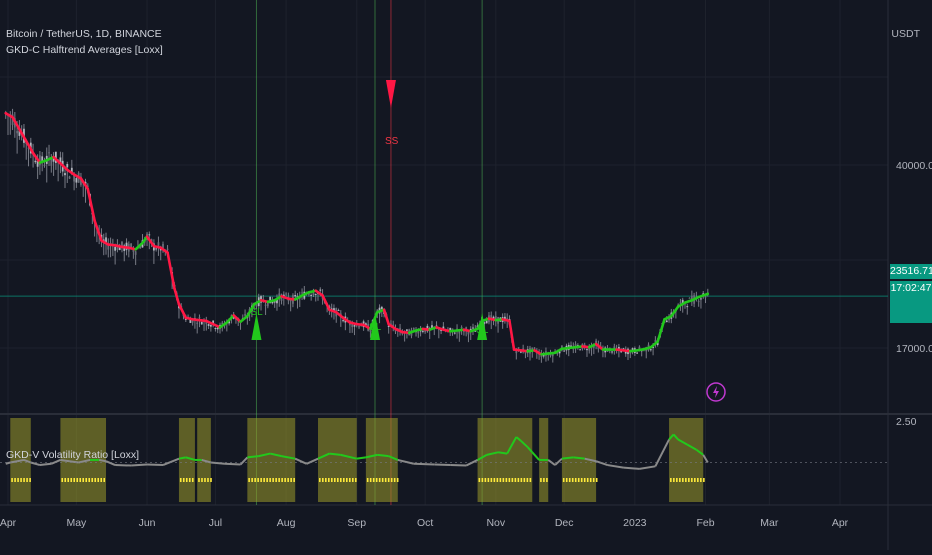 The height and width of the screenshot is (555, 932). What do you see at coordinates (84, 34) in the screenshot?
I see `symbol-title: Bitcoin / TetherUS, 1D, BINANCE` at bounding box center [84, 34].